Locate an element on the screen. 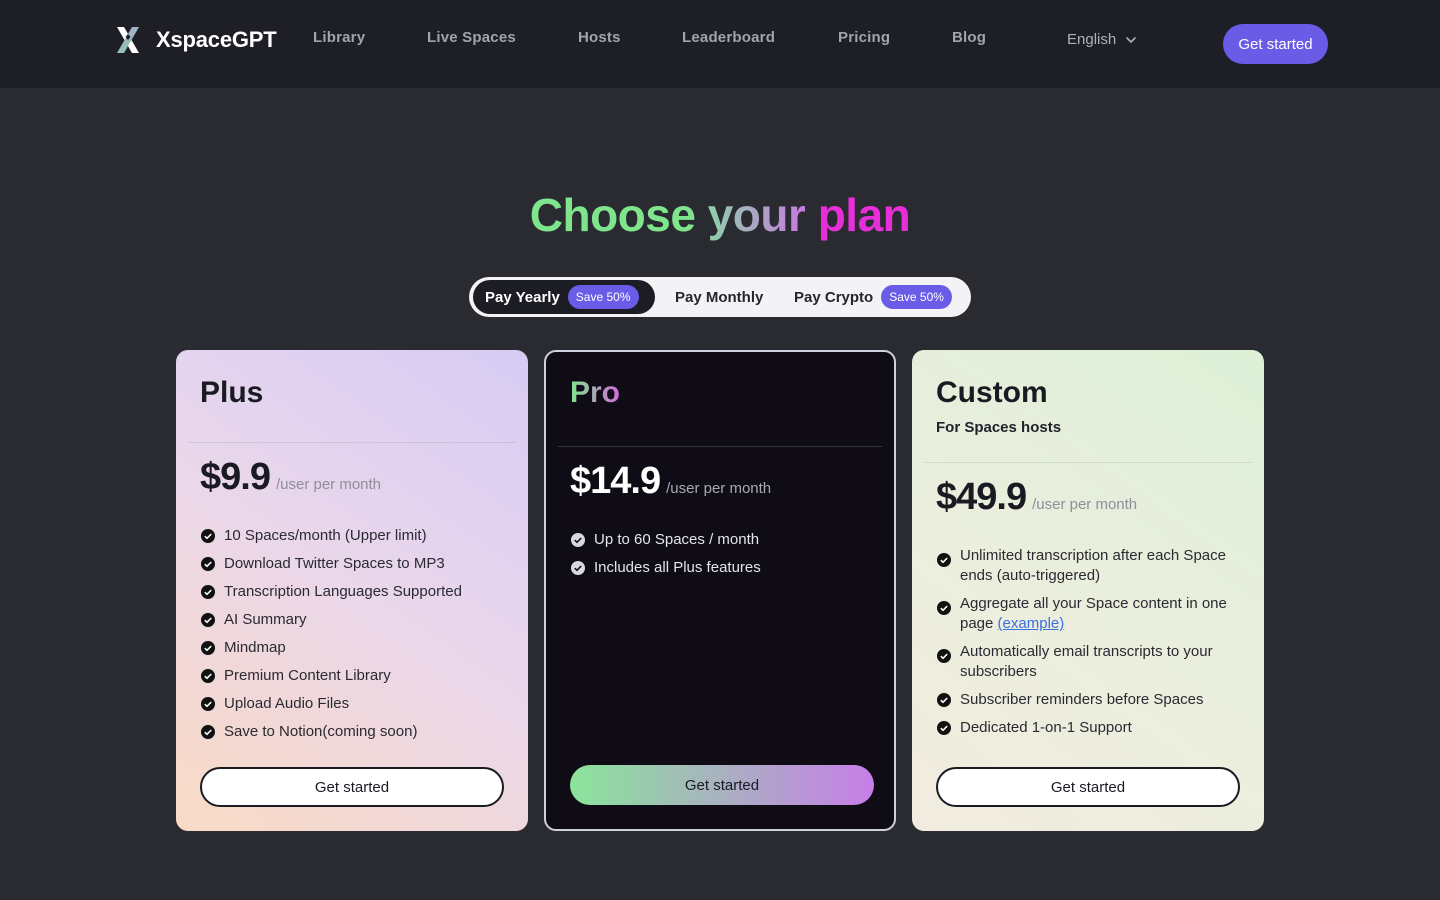 This screenshot has height=900, width=1440. nav-link-live-spaces: Live Spaces is located at coordinates (471, 37).